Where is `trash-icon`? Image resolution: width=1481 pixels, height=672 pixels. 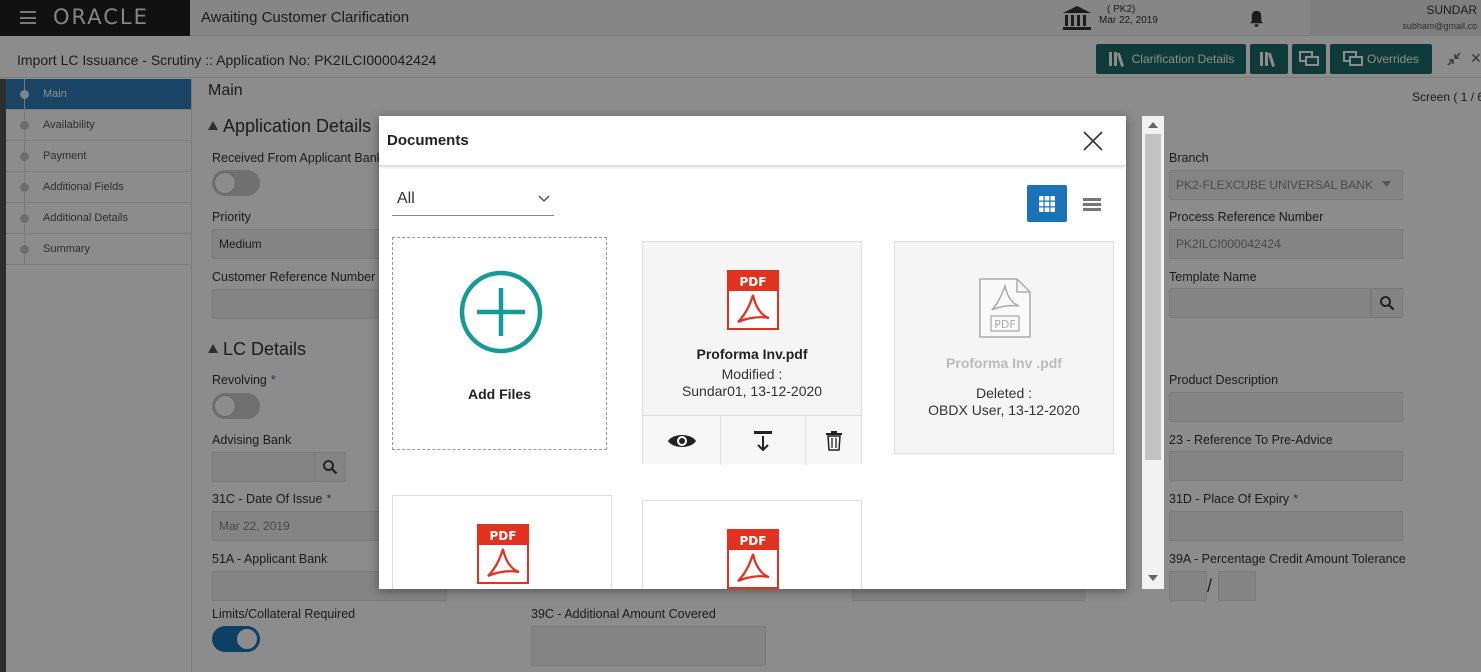 trash-icon is located at coordinates (834, 441).